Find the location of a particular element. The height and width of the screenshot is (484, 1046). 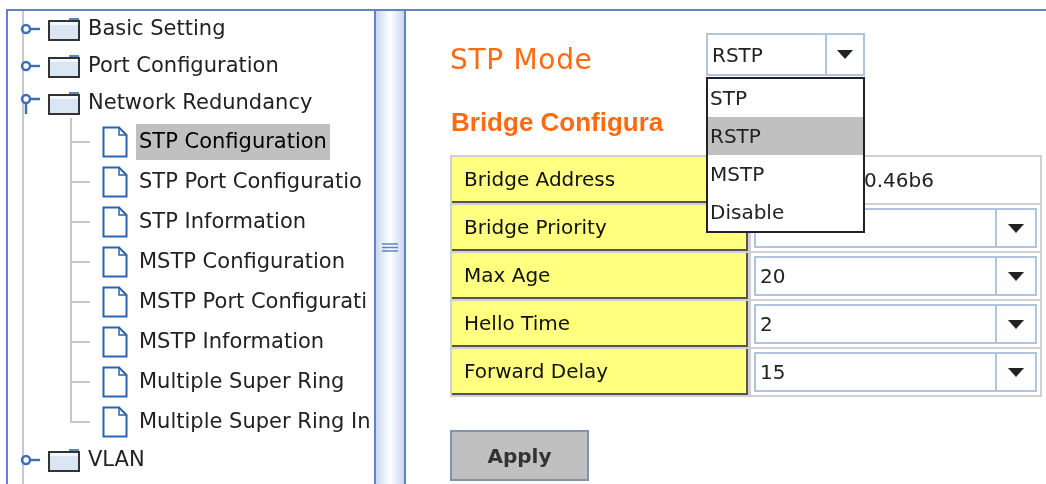

tree-item: MSTP Configuration is located at coordinates (242, 262).